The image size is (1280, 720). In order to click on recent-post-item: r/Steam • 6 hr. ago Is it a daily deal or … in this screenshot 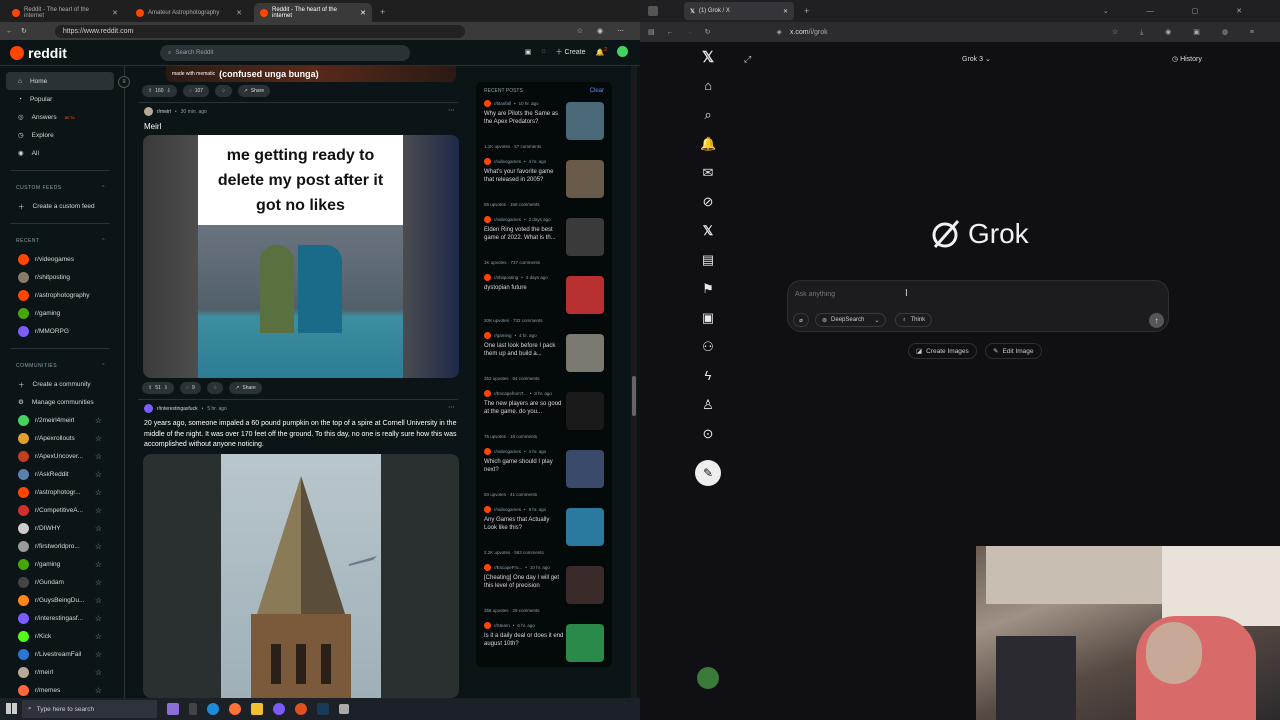, I will do `click(544, 644)`.